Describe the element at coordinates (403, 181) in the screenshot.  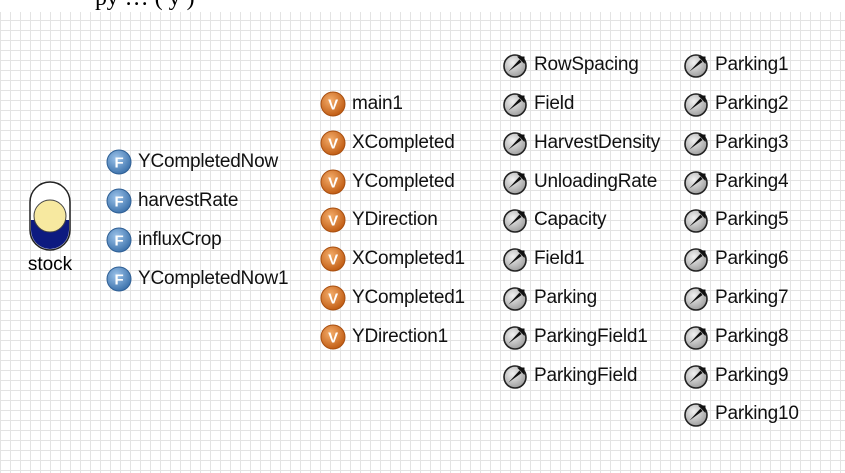
I see `variable-label: YCompleted` at that location.